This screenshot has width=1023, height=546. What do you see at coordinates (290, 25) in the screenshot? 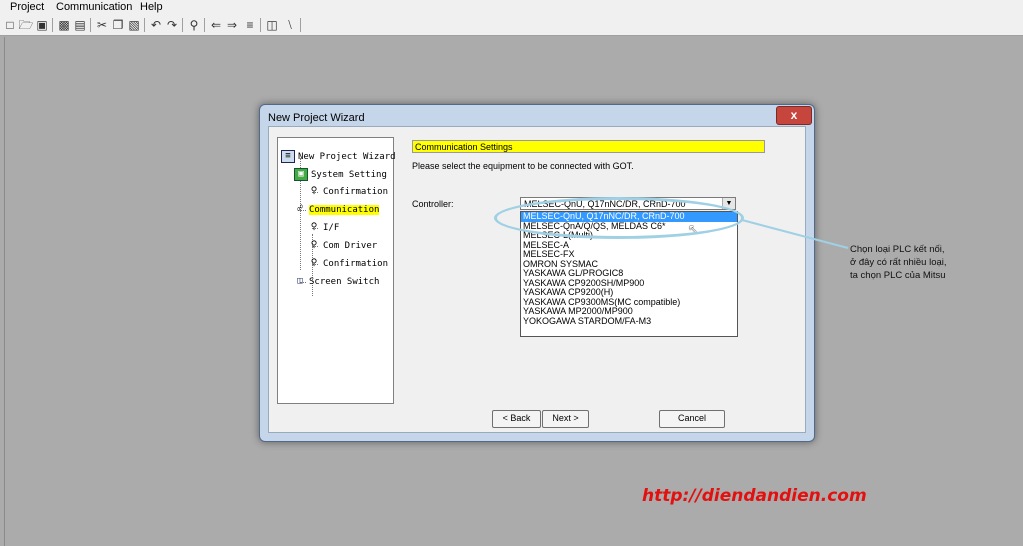
I see `line-tool-icon: ⧵` at bounding box center [290, 25].